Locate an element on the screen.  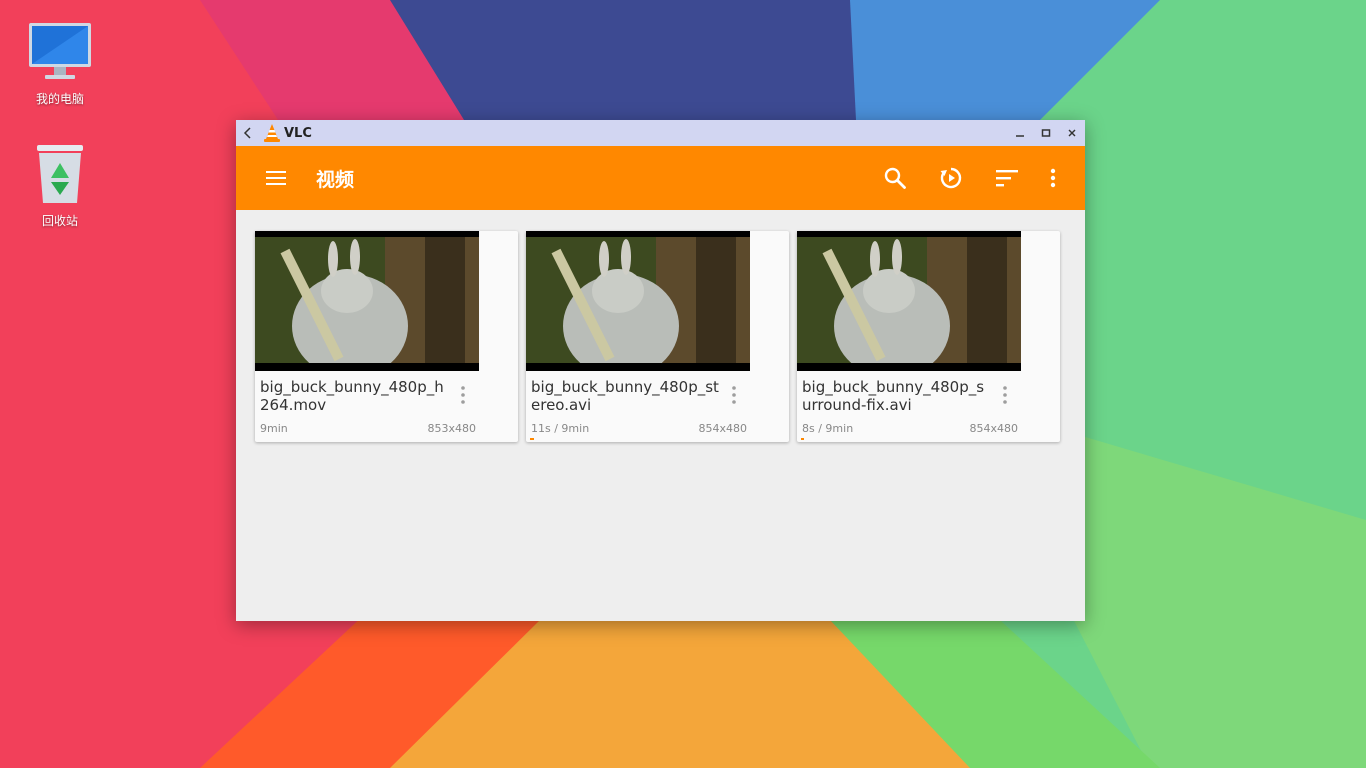
resume-playback-button is located at coordinates (951, 178).